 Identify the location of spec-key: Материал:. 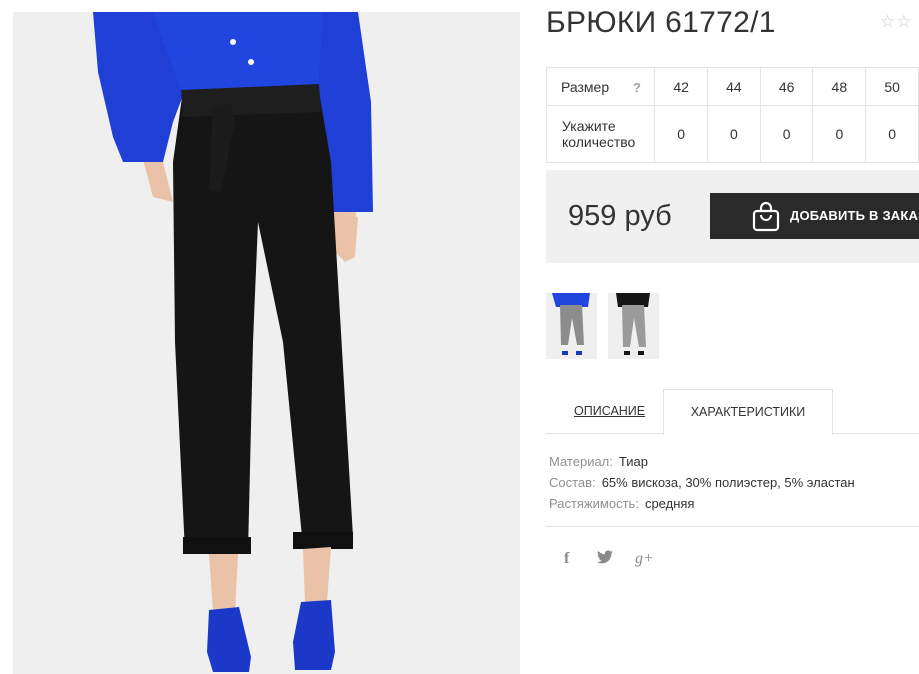
(581, 461).